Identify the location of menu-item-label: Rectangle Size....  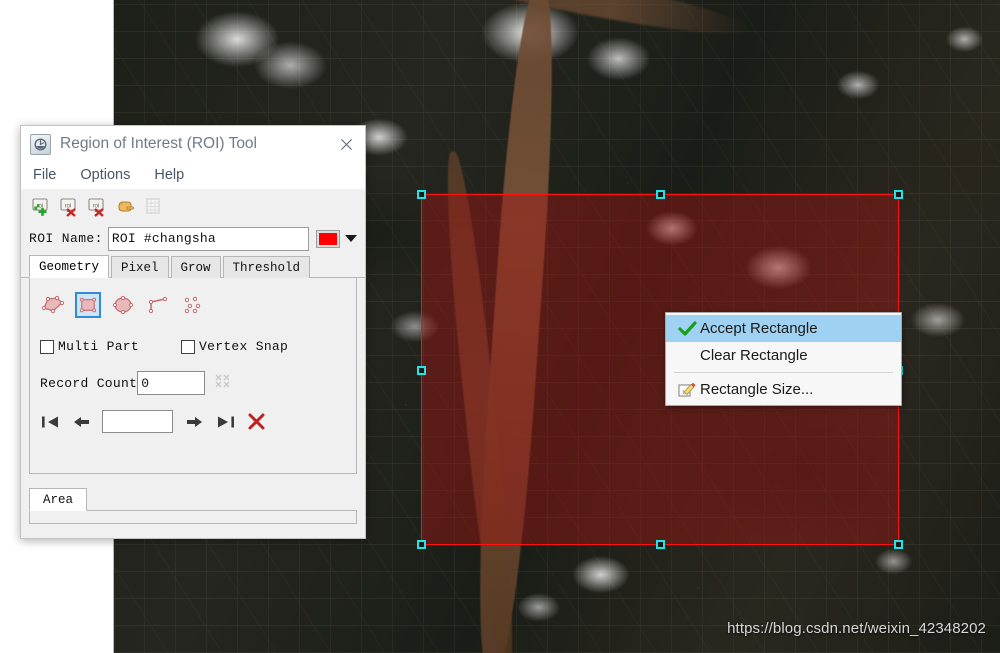
(757, 389).